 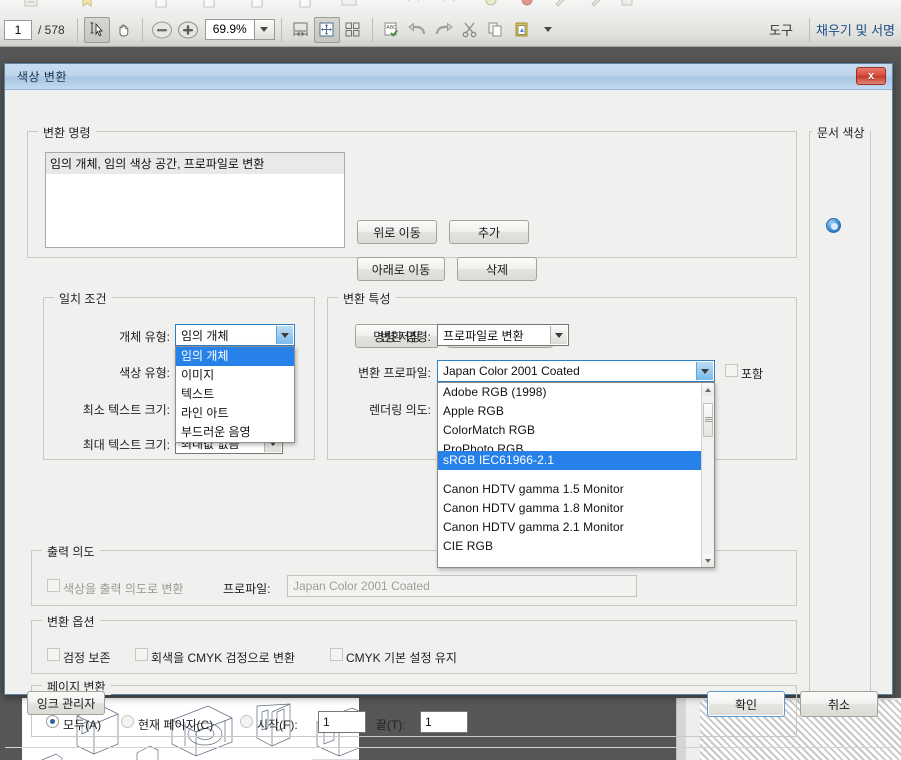 I want to click on preserve-cmyk-primaries-label: CMYK 기본 설정 유지, so click(x=401, y=658).